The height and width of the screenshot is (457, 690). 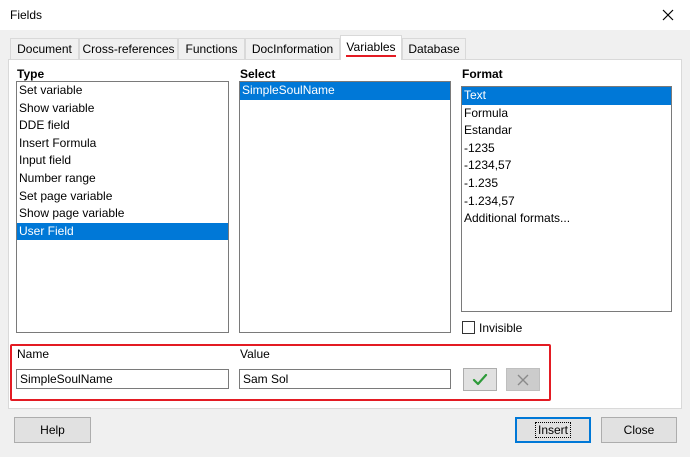 I want to click on format-item-1-235: -1.235, so click(x=566, y=184).